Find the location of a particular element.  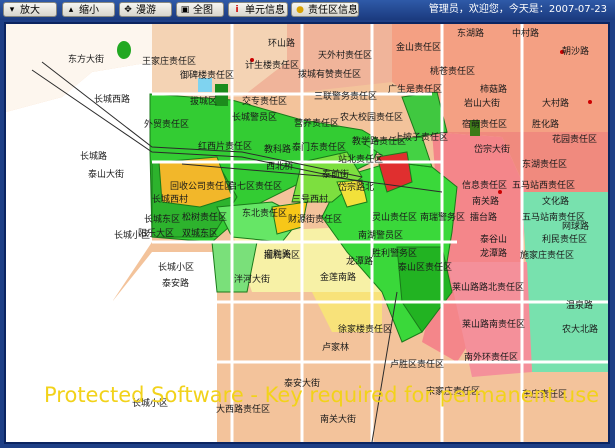

map-label: 外贸责任区 is located at coordinates (166, 124).